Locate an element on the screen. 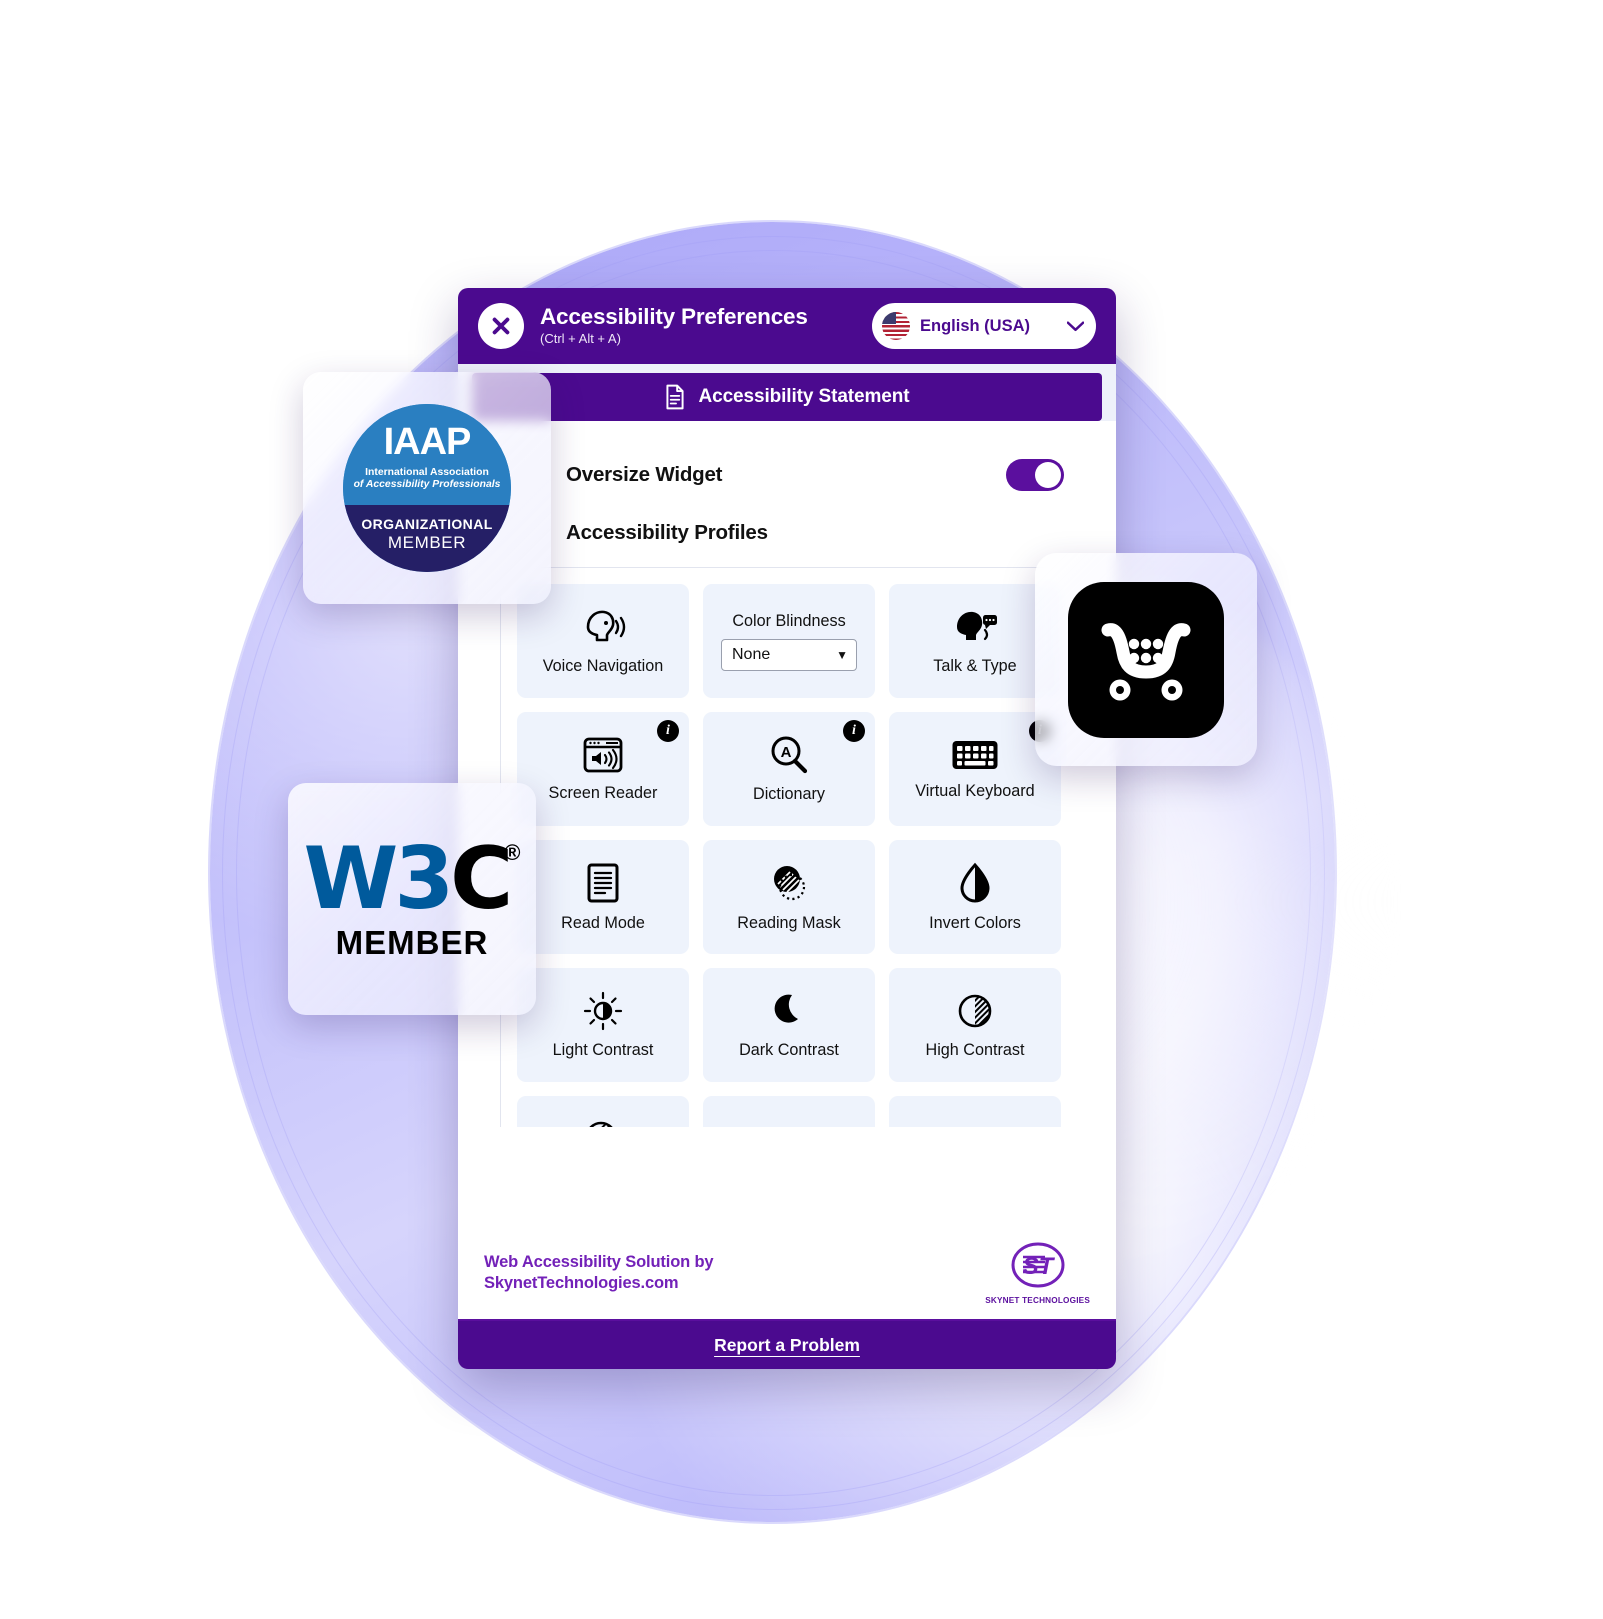  w3c-w3-text: W3 is located at coordinates (378, 879).